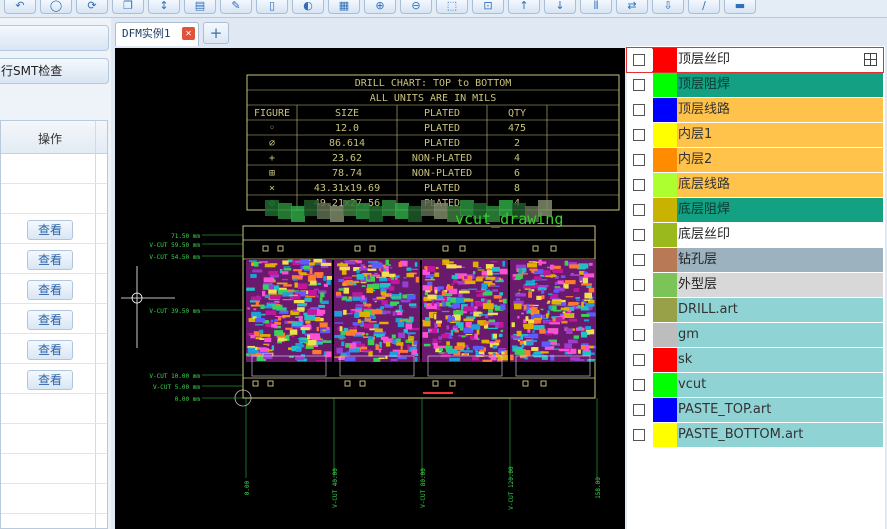  What do you see at coordinates (54, 71) in the screenshot?
I see `smt-check-button: 行SMT检查` at bounding box center [54, 71].